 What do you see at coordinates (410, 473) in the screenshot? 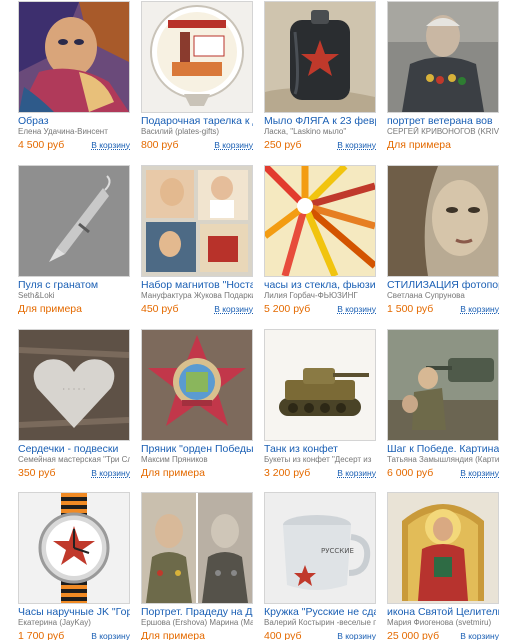
I see `product-price: 6 000 руб` at bounding box center [410, 473].